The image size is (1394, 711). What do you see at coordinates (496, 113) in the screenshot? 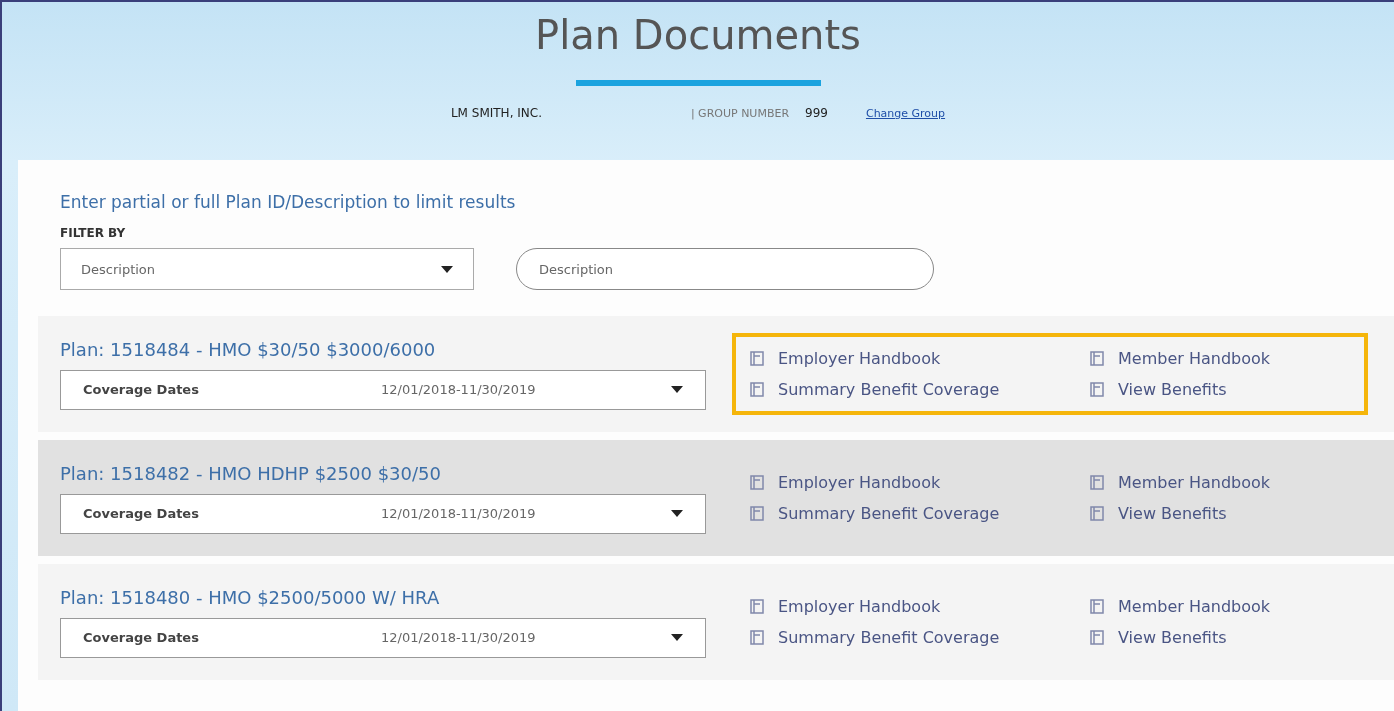
I see `company-name: LM SMITH, INC.` at bounding box center [496, 113].